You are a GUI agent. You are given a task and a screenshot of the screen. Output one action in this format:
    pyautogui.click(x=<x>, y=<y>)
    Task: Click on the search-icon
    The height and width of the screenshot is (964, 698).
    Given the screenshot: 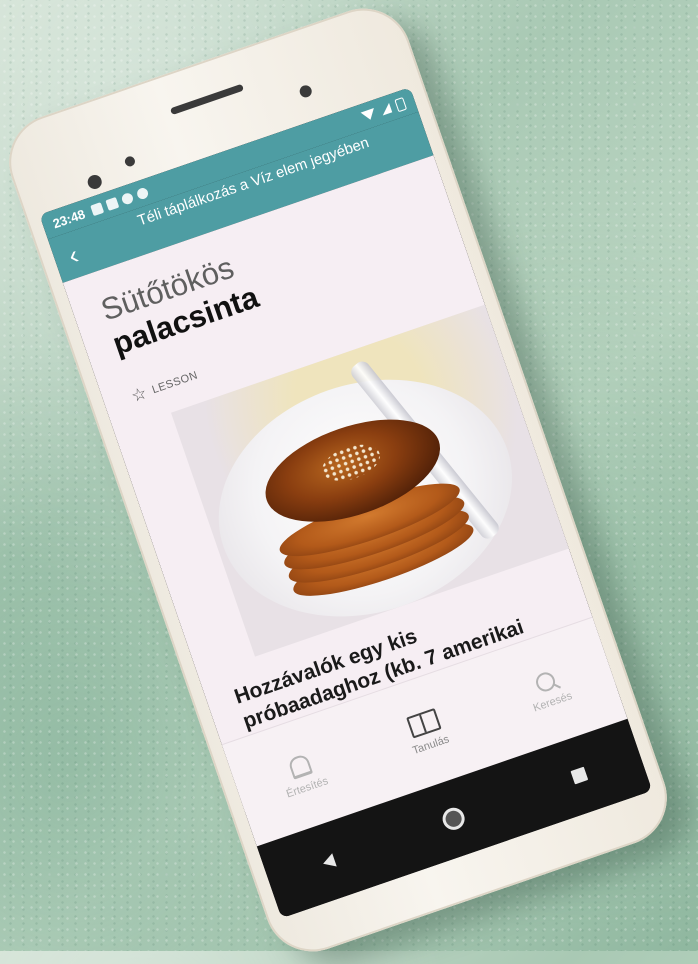 What is the action you would take?
    pyautogui.click(x=545, y=681)
    